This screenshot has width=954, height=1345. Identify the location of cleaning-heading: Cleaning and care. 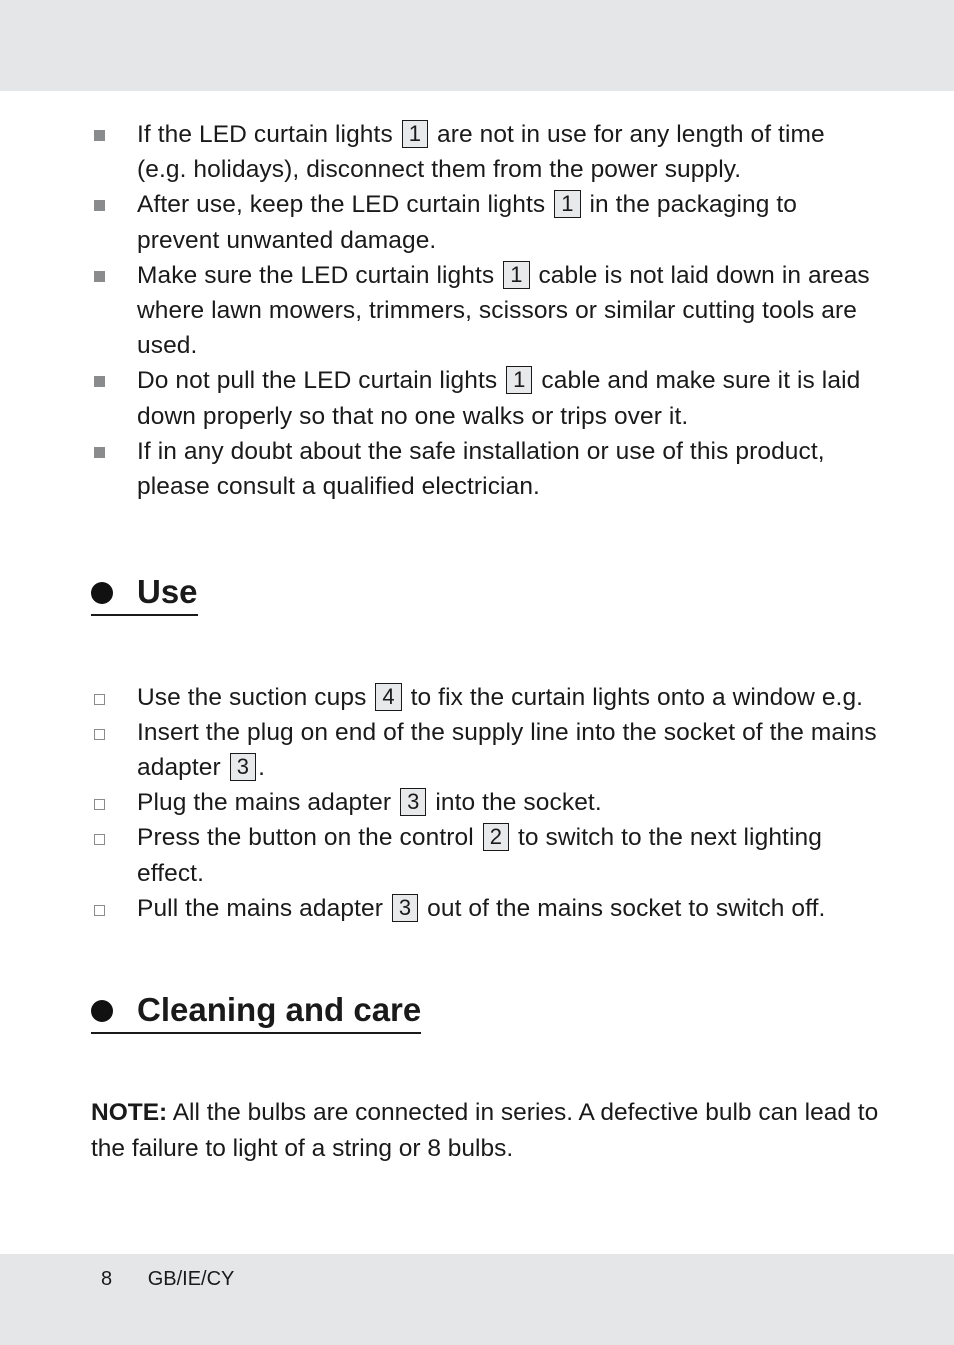
(256, 1012).